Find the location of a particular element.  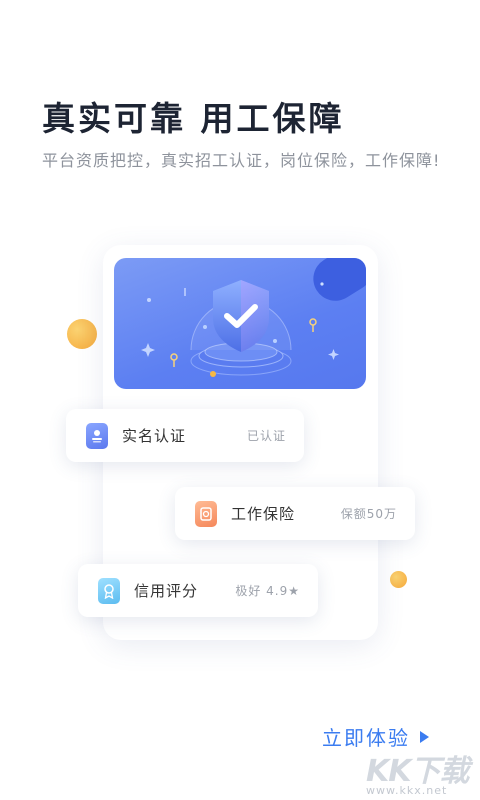

insurance-doc-icon is located at coordinates (206, 513).